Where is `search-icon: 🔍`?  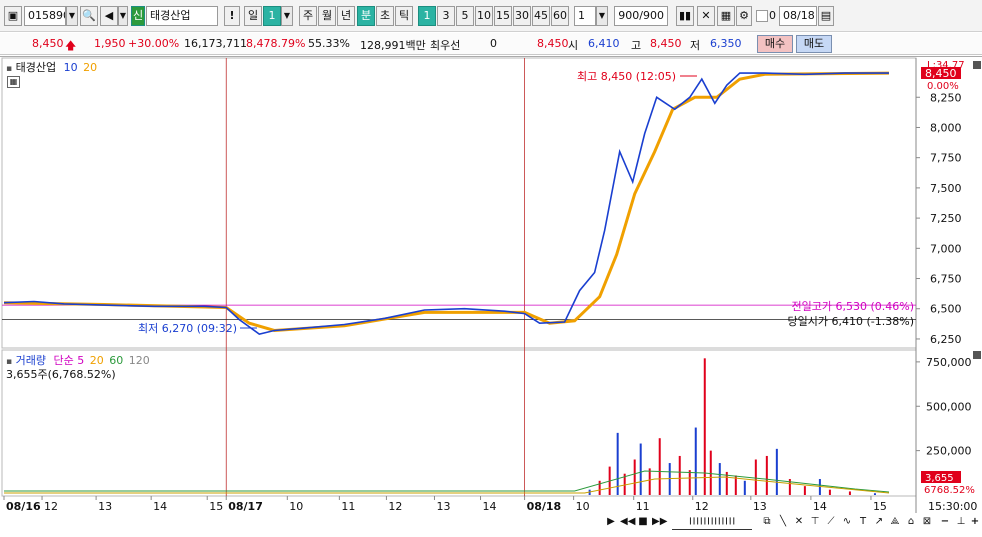 search-icon: 🔍 is located at coordinates (89, 16).